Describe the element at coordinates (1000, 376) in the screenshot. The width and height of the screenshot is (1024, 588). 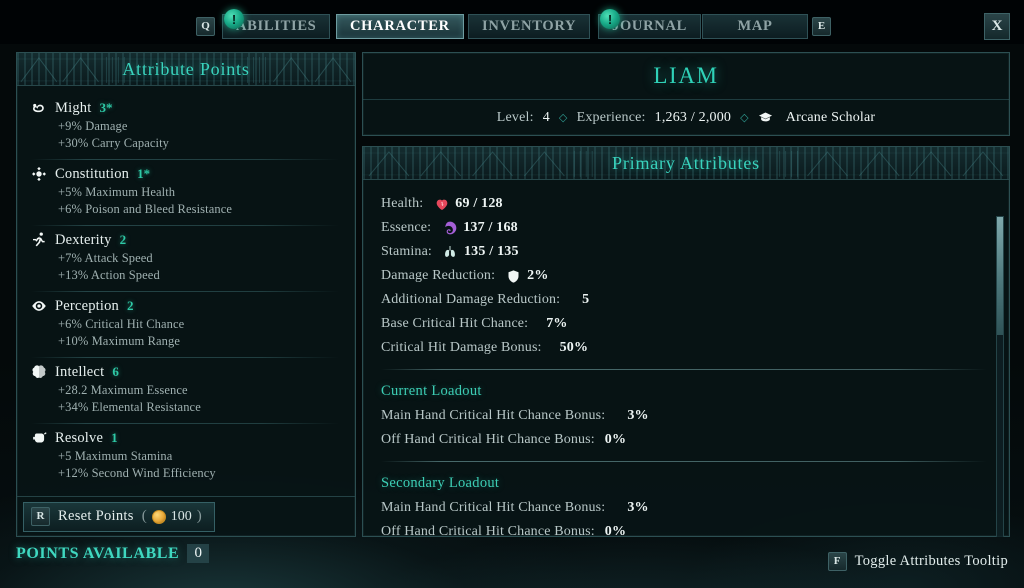
I see `primary-attributes-scrollbar` at that location.